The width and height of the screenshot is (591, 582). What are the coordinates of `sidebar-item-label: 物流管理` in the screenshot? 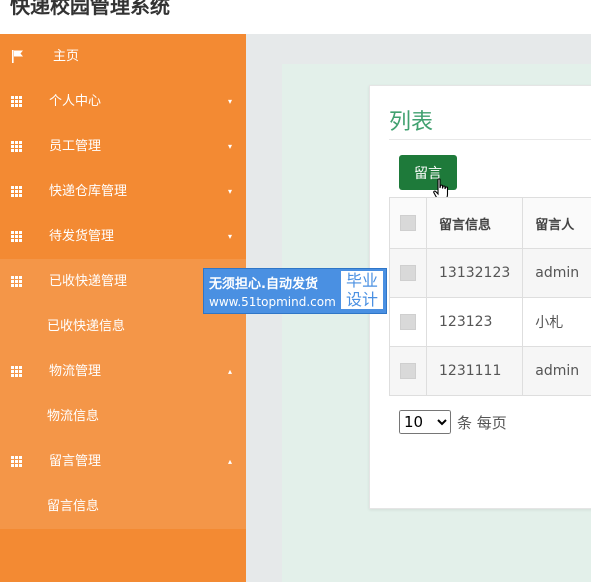 It's located at (75, 371).